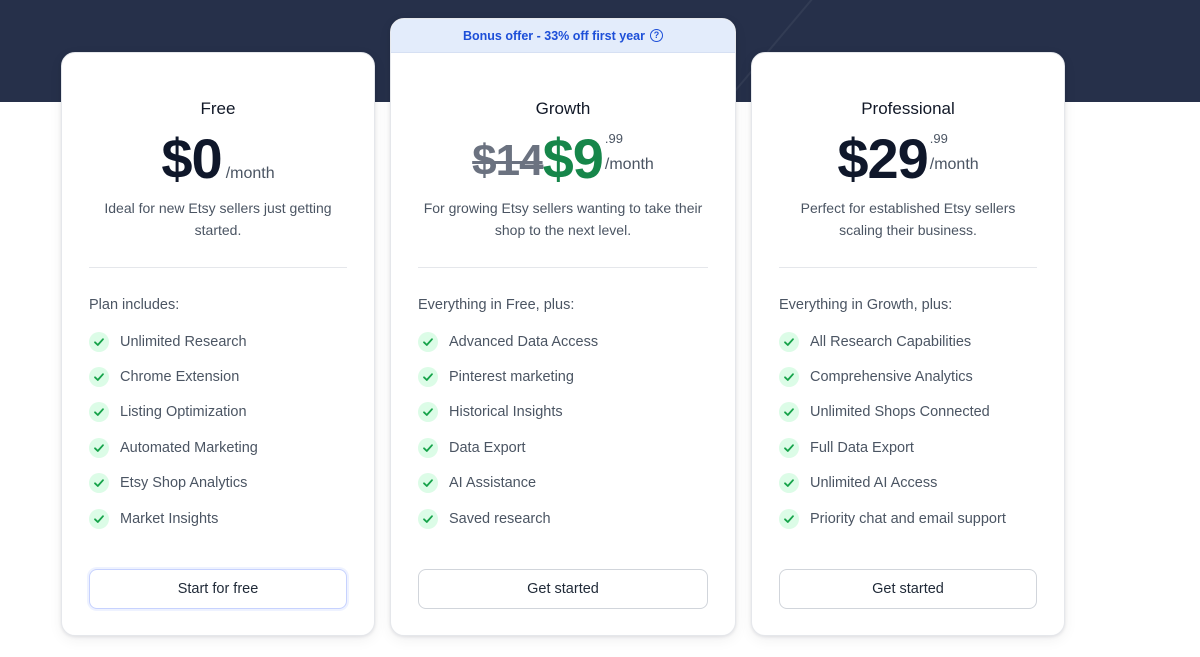 The height and width of the screenshot is (657, 1200). I want to click on feature-label: Comprehensive Analytics, so click(891, 377).